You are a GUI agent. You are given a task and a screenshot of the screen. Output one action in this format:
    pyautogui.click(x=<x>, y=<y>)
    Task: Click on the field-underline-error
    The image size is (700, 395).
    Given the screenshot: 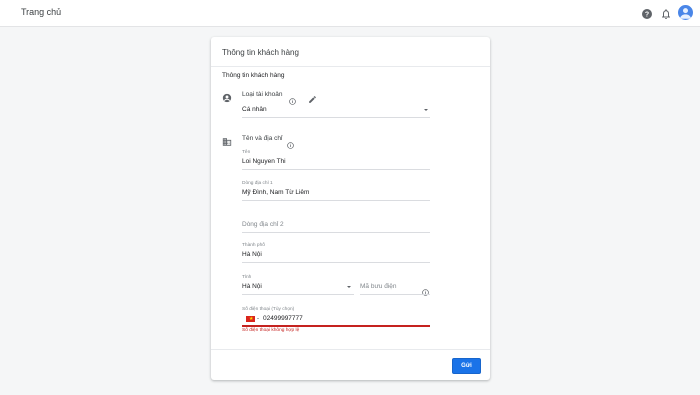 What is the action you would take?
    pyautogui.click(x=336, y=326)
    